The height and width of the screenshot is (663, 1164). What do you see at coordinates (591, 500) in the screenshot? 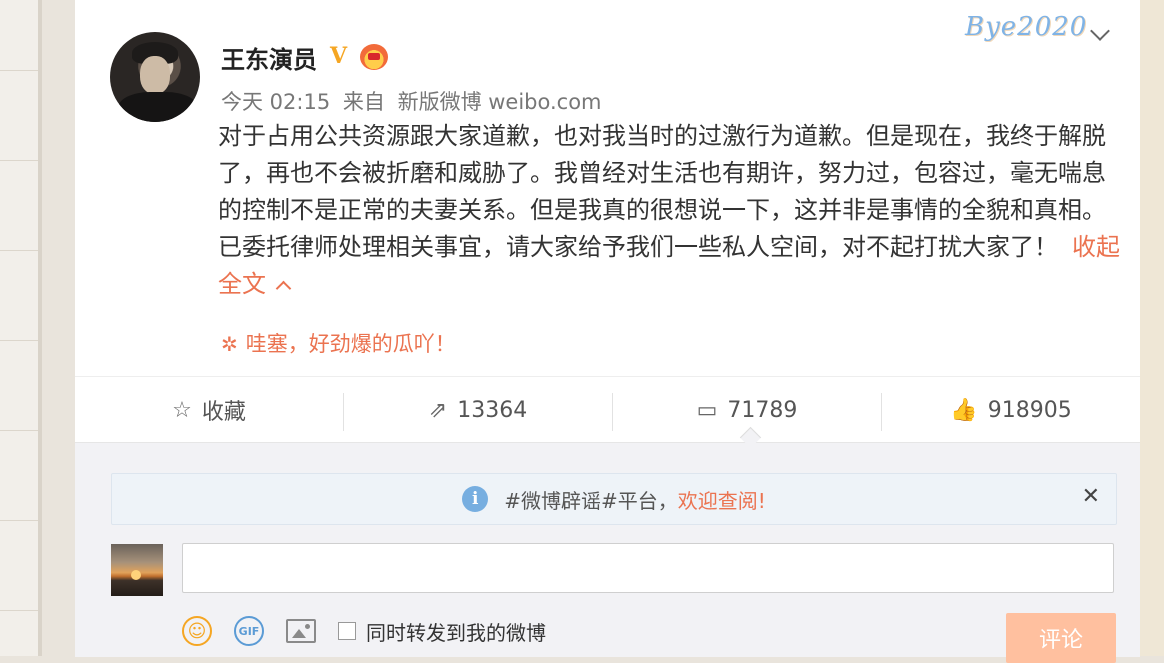
I see `notice-text: #微博辟谣#平台，` at bounding box center [591, 500].